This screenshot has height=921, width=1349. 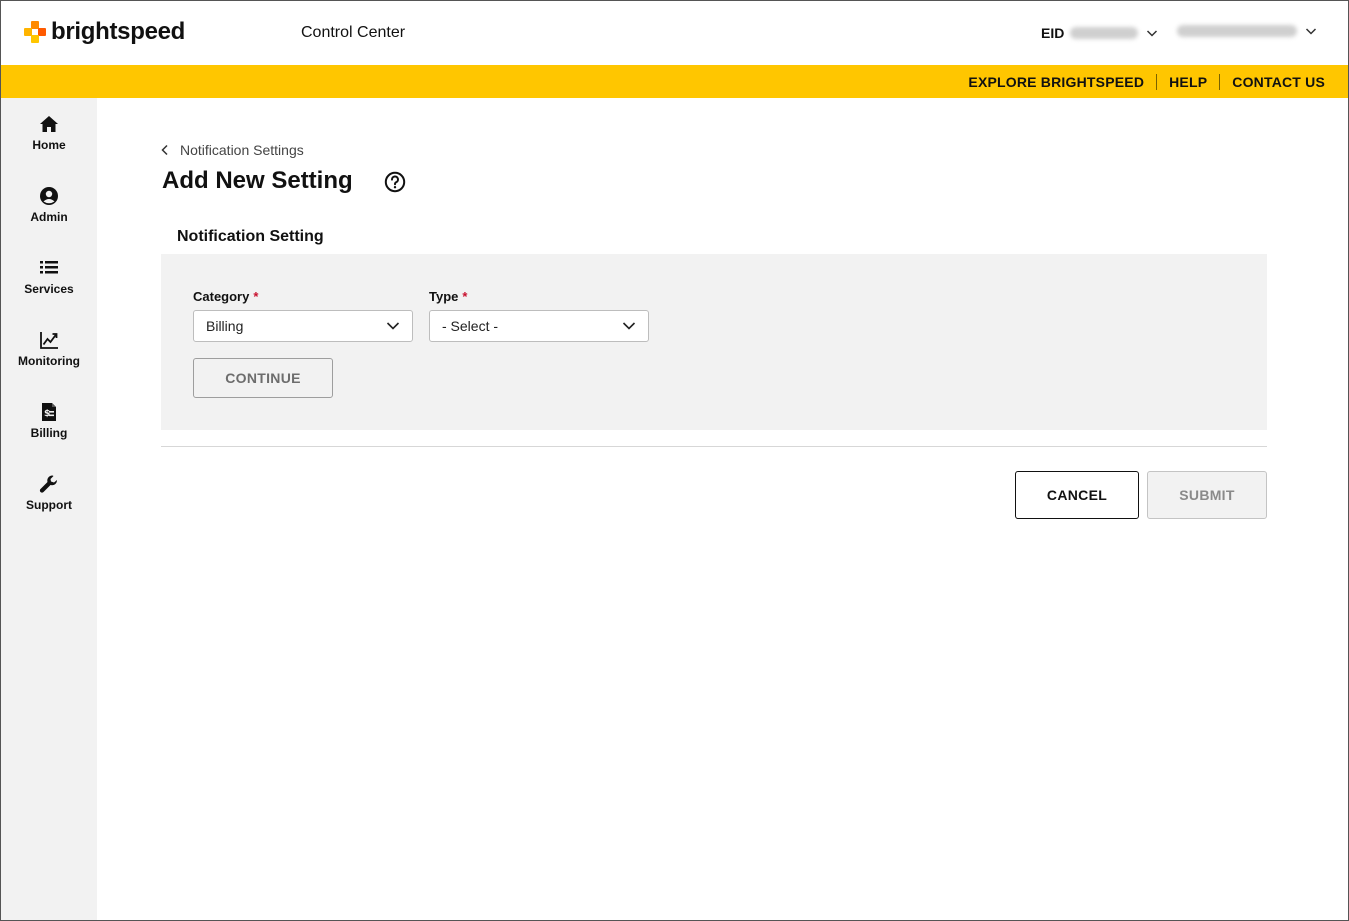 I want to click on user-selector, so click(x=1244, y=31).